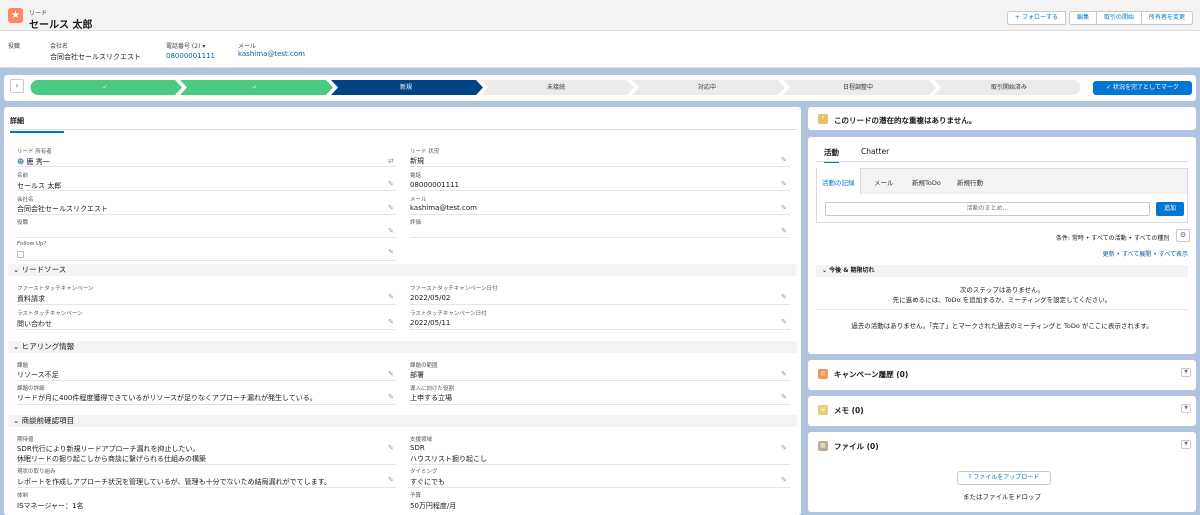 This screenshot has height=515, width=1200. Describe the element at coordinates (1009, 87) in the screenshot. I see `path-stage-converted: 取引開始済み` at that location.